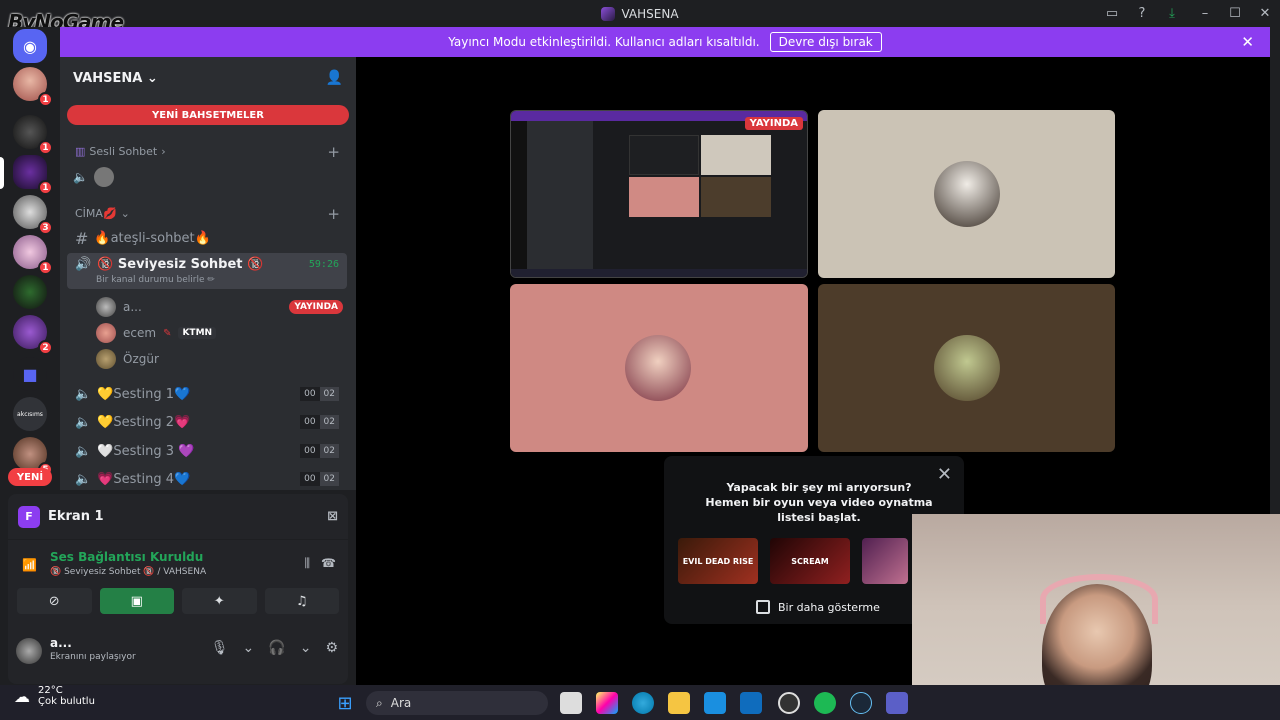 The image size is (1280, 720). I want to click on category-sesli-sohbet: ▥ Sesli Sohbet ›, so click(120, 151).